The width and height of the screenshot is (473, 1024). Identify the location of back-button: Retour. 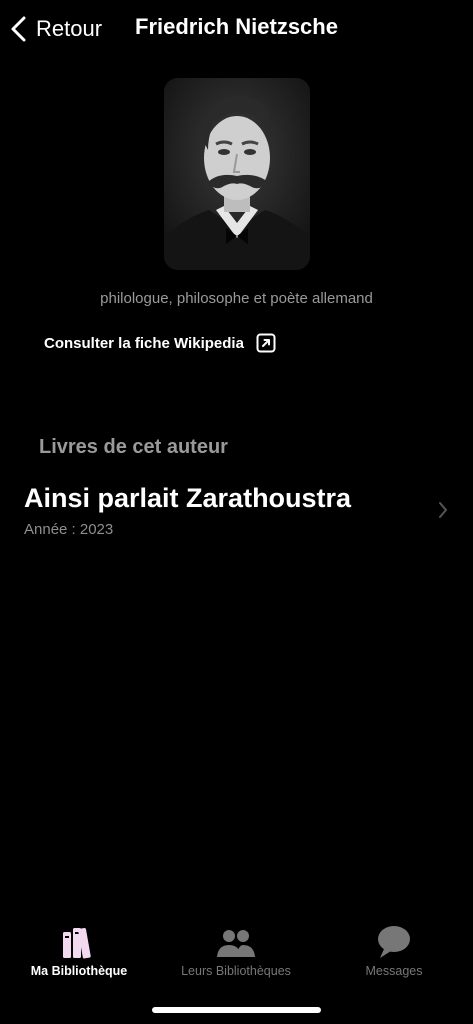
(55, 29).